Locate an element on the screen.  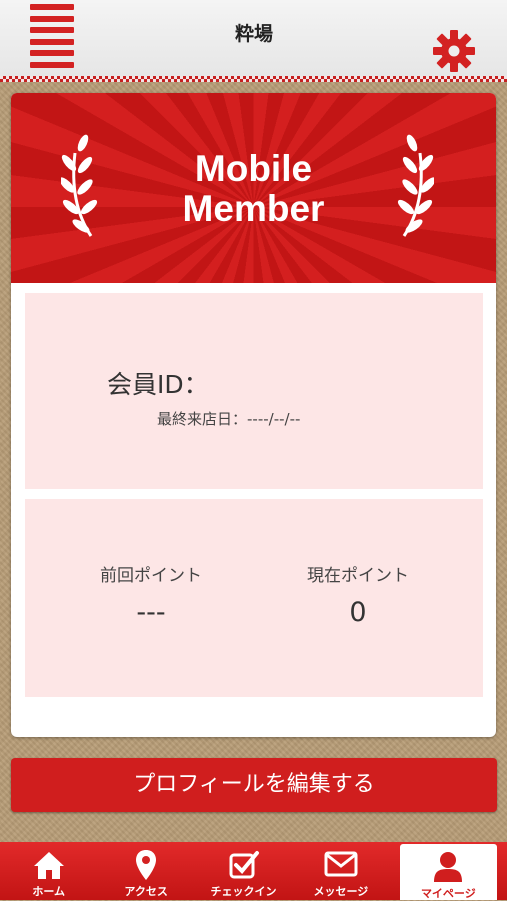
gear-icon is located at coordinates (454, 51).